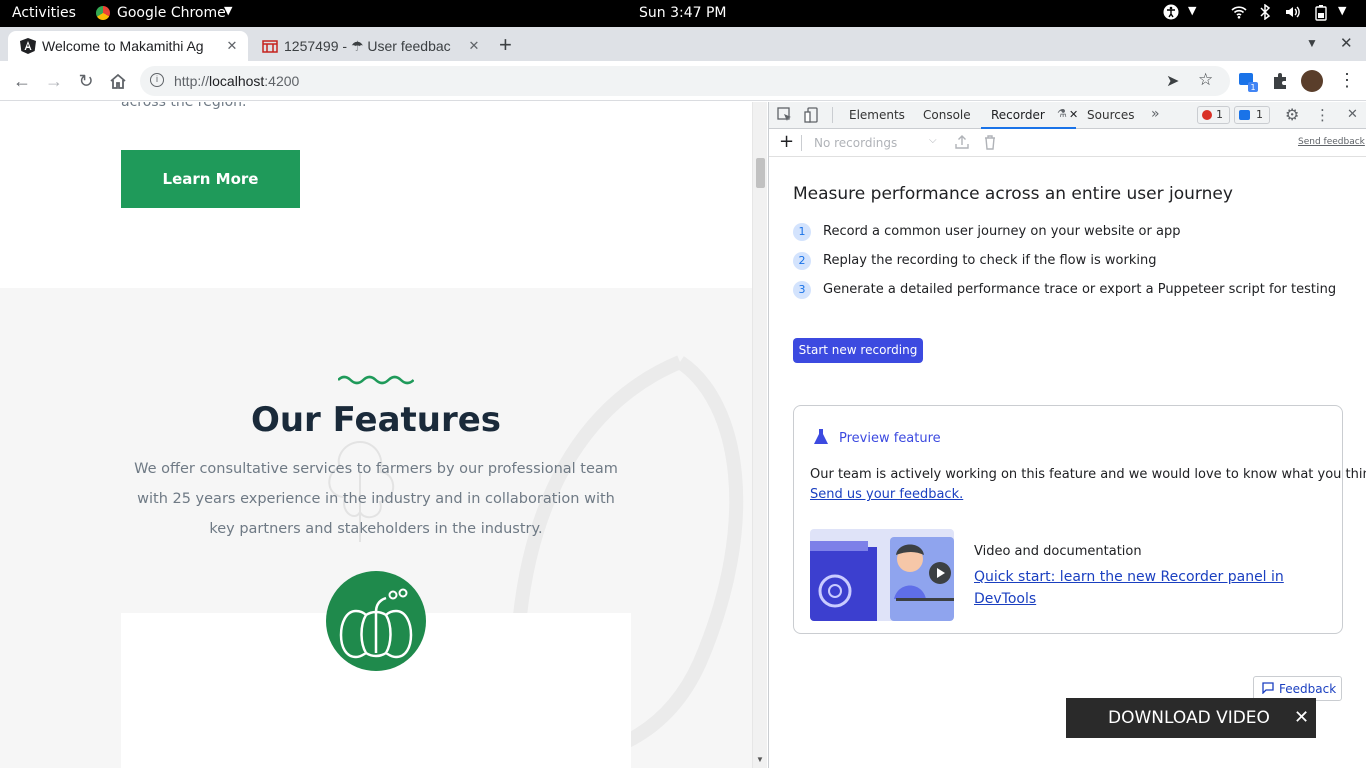 This screenshot has width=1366, height=768. What do you see at coordinates (1213, 115) in the screenshot?
I see `error-count-badge: 1` at bounding box center [1213, 115].